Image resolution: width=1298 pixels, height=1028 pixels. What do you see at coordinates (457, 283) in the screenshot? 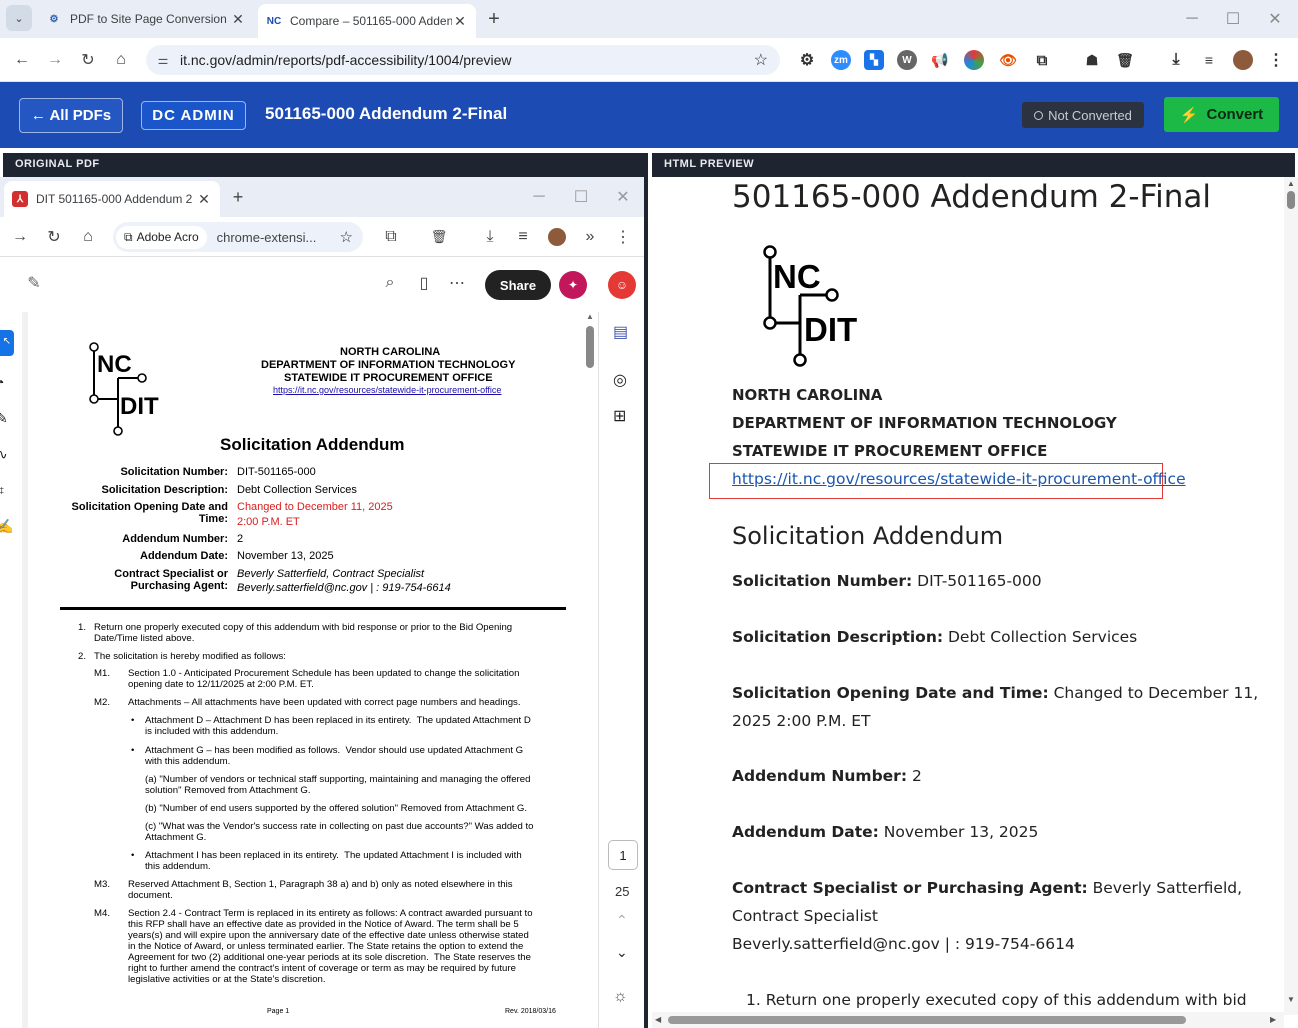
I see `more-options-icon: ⋯` at bounding box center [457, 283].